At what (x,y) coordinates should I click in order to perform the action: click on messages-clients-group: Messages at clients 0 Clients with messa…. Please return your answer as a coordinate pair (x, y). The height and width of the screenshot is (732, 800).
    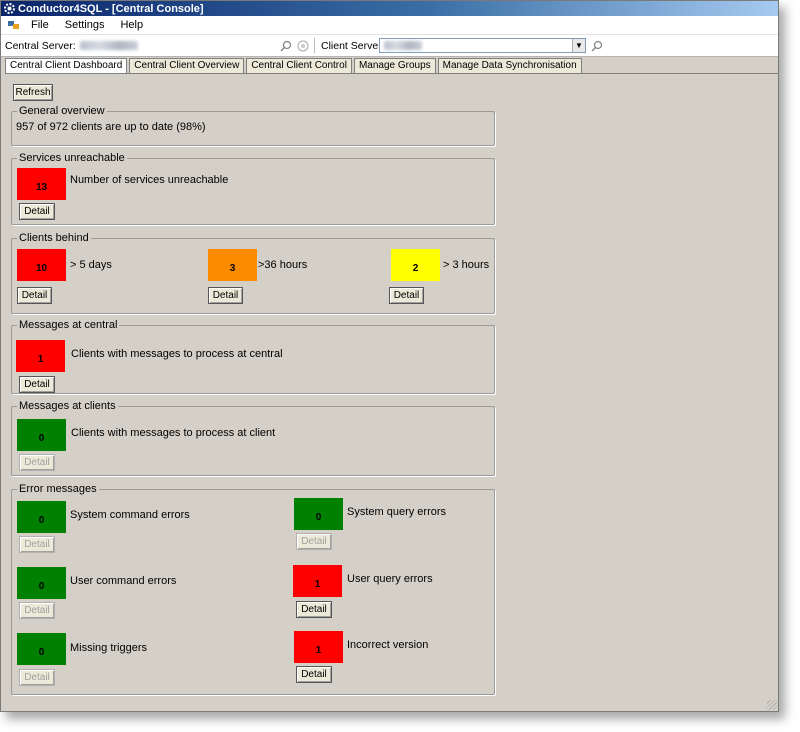
    Looking at the image, I should click on (253, 438).